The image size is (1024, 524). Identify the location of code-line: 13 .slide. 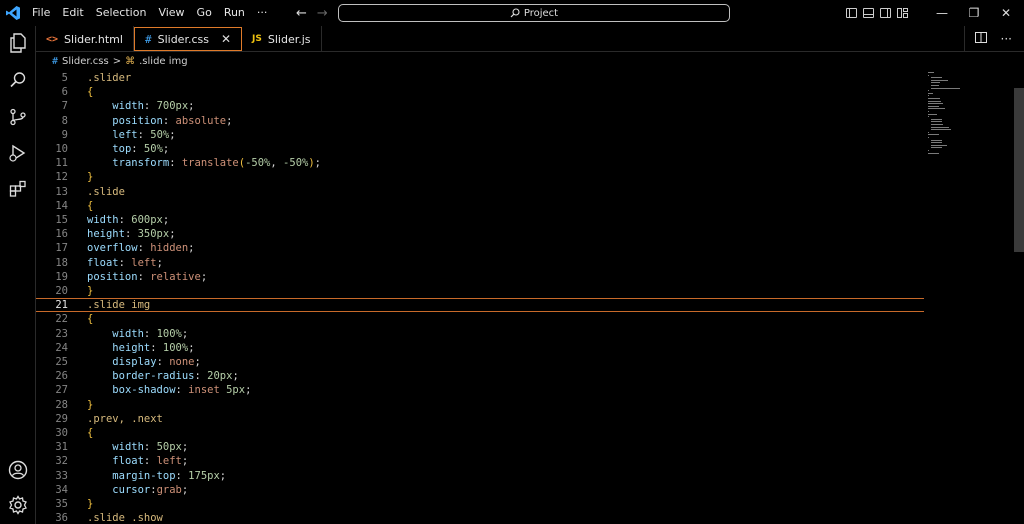
(480, 192).